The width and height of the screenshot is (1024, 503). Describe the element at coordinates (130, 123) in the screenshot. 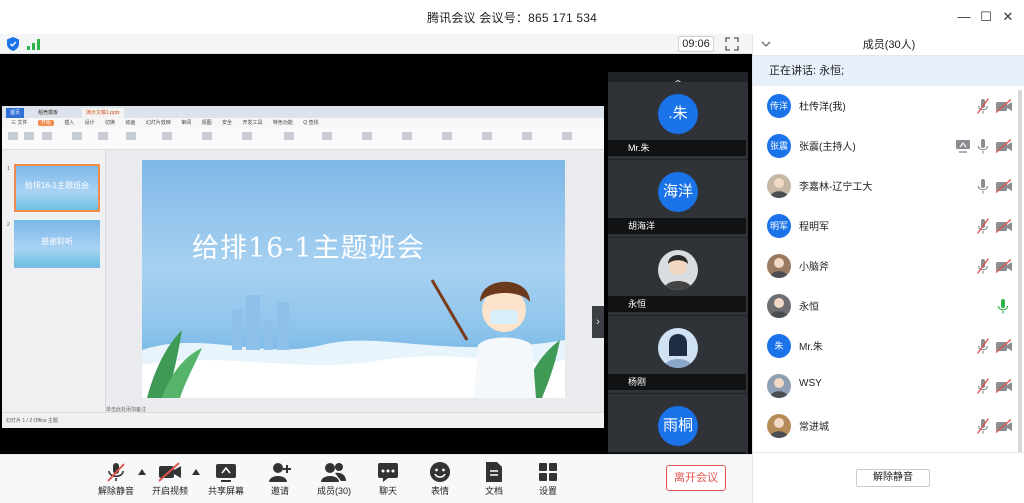

I see `ppt-menu-item: 动画` at that location.